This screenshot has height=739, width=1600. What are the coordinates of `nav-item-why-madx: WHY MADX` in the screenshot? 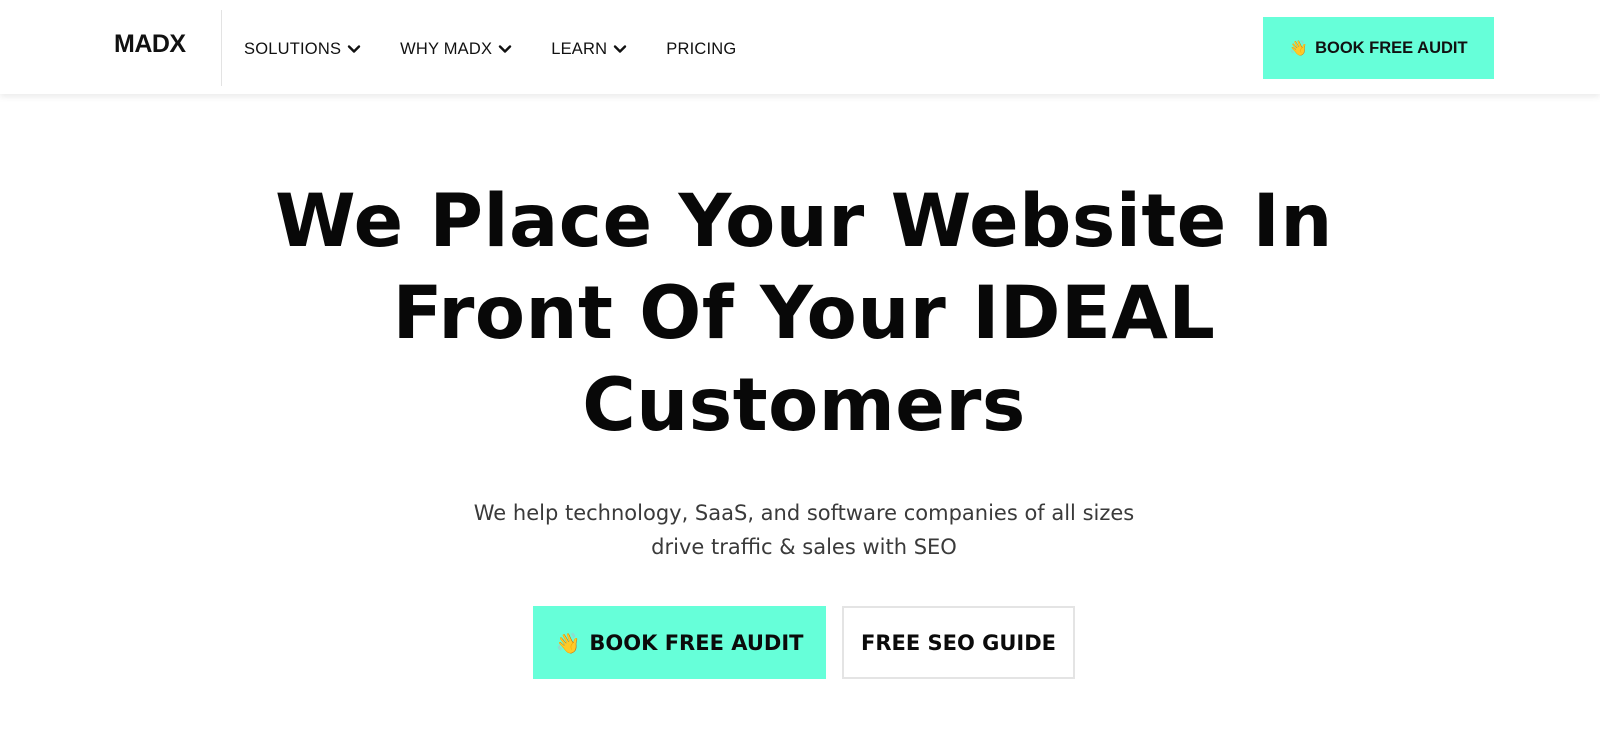 It's located at (456, 49).